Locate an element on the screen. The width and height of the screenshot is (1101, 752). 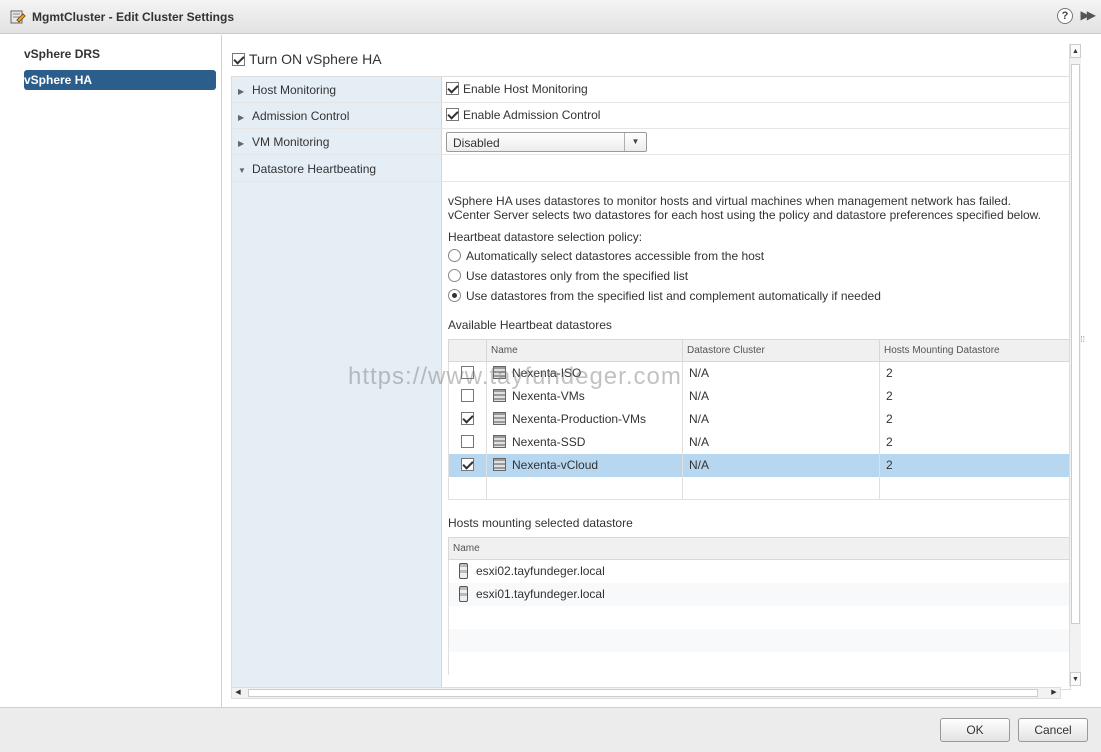
table-row-selected: Nexenta-vCloud N/A 2 is located at coordinates (759, 465).